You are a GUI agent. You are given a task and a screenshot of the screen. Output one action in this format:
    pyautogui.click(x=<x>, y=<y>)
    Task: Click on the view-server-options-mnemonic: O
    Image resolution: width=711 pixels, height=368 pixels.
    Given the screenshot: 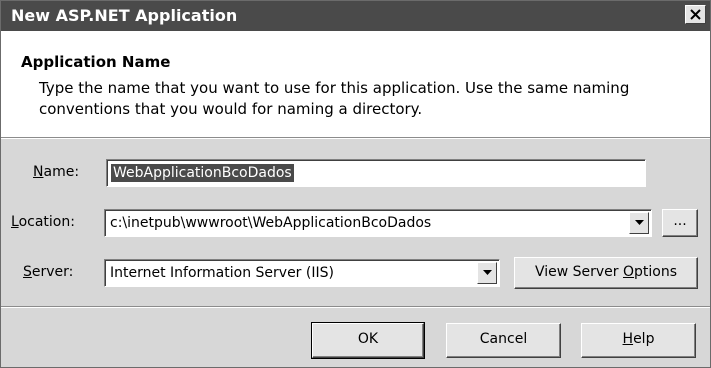 What is the action you would take?
    pyautogui.click(x=629, y=272)
    